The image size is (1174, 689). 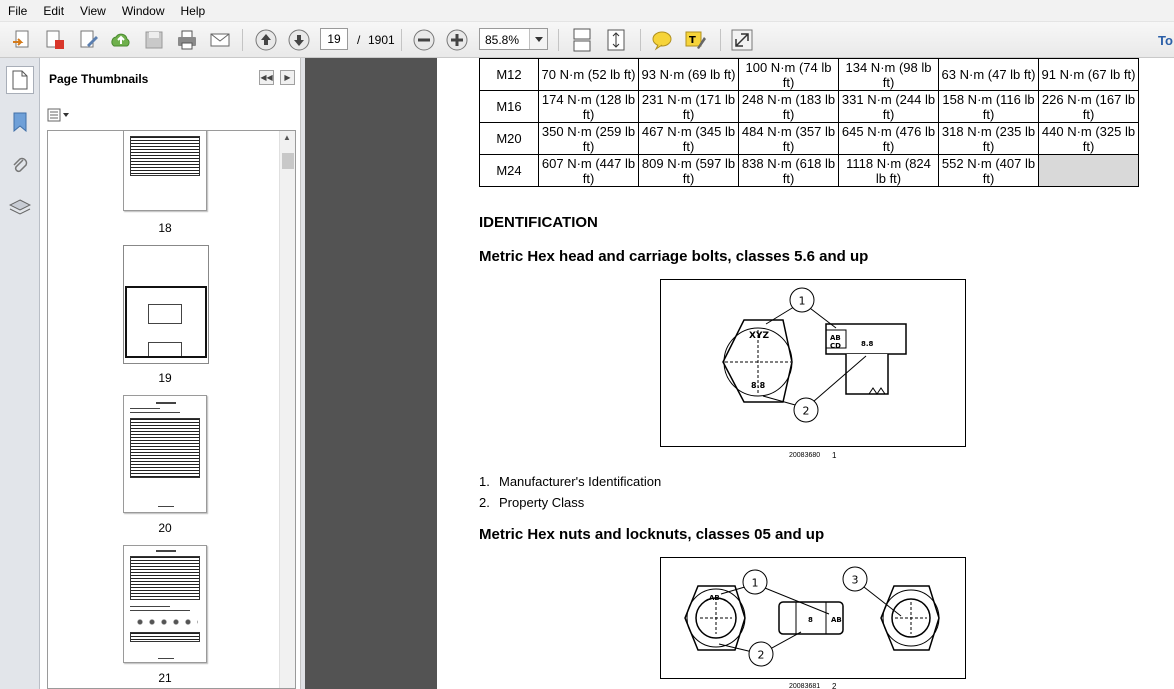 What do you see at coordinates (22, 40) in the screenshot?
I see `create-pdf-icon` at bounding box center [22, 40].